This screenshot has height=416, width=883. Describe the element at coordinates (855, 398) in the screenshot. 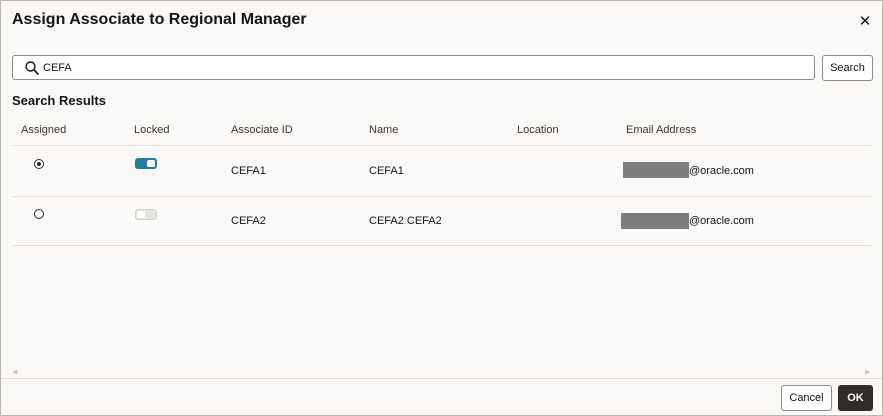

I see `ok-button: OK` at that location.